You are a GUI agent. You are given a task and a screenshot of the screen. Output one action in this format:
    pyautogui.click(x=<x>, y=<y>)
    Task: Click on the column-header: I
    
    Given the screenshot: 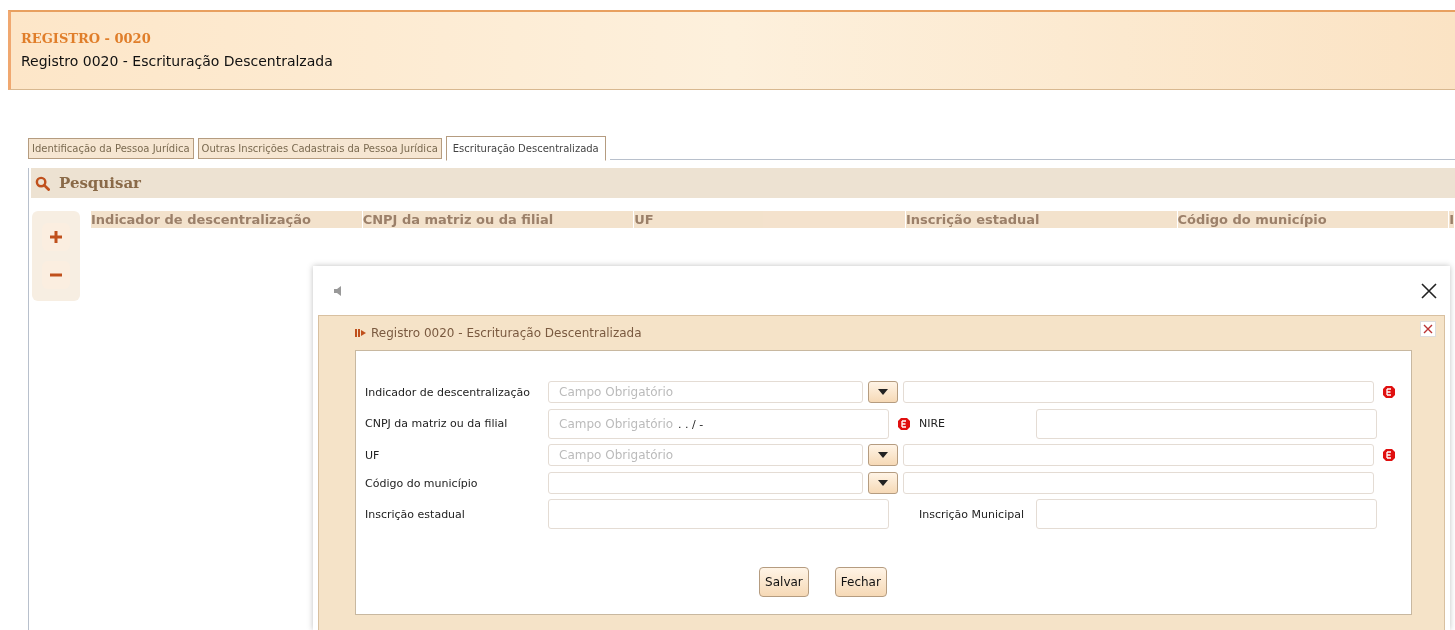 What is the action you would take?
    pyautogui.click(x=1451, y=219)
    